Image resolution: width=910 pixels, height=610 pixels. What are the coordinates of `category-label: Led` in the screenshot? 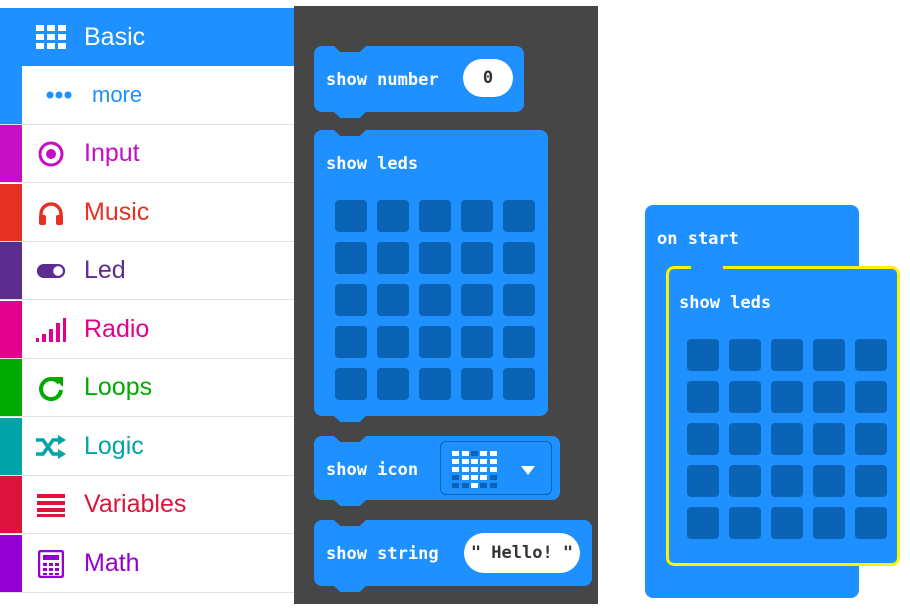 It's located at (105, 270).